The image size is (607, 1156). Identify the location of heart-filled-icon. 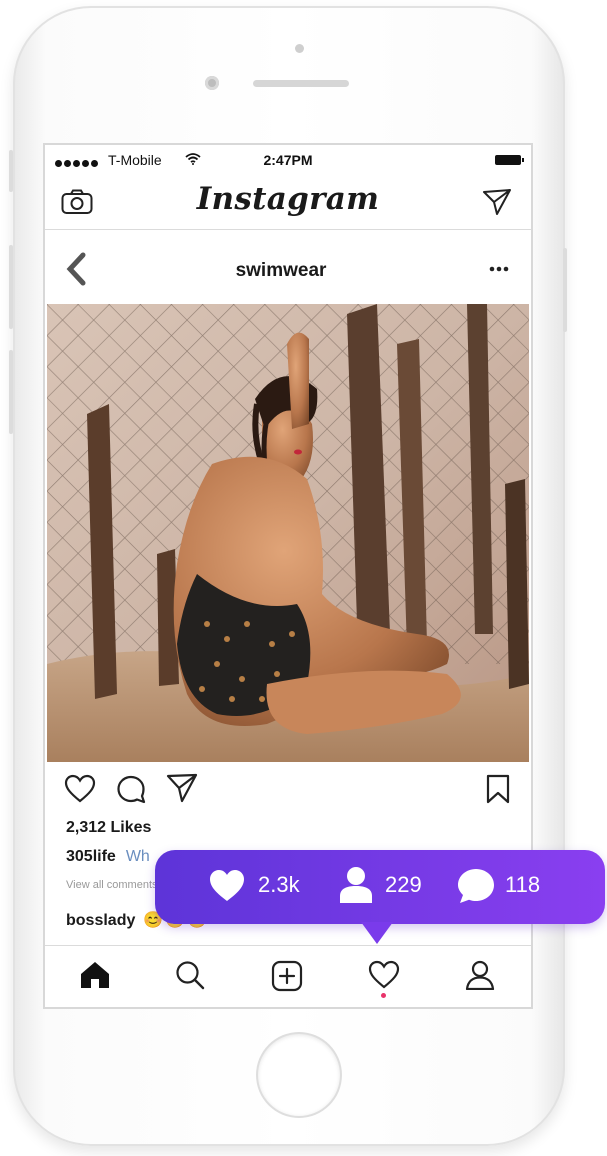
(227, 885).